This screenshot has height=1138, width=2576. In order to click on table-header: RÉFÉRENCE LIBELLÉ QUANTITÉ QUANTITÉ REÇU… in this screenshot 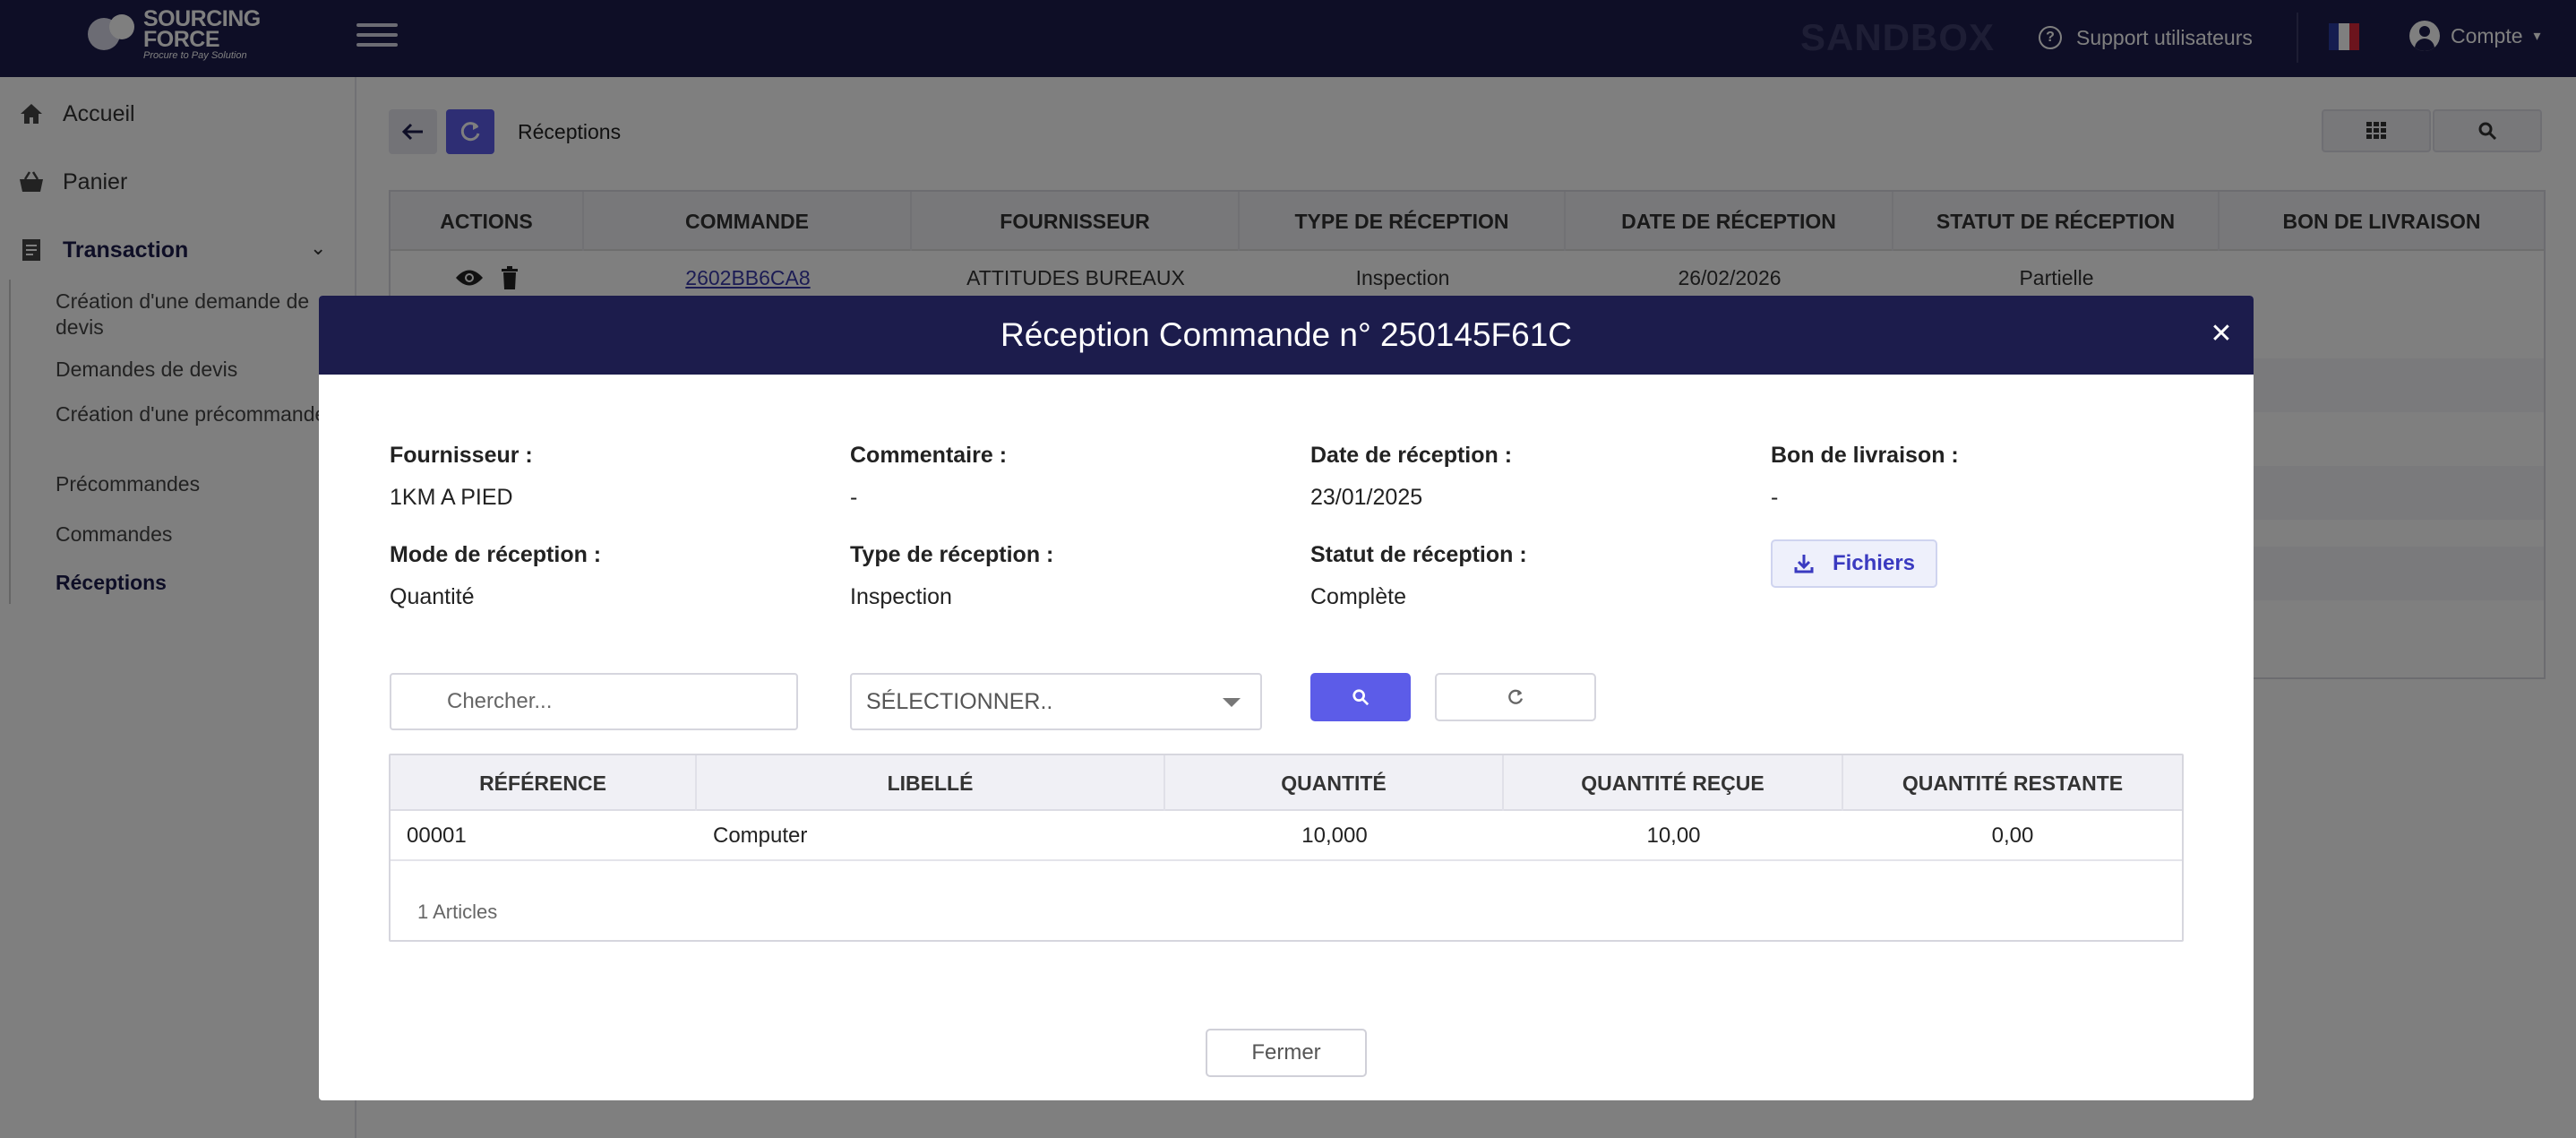, I will do `click(1286, 783)`.